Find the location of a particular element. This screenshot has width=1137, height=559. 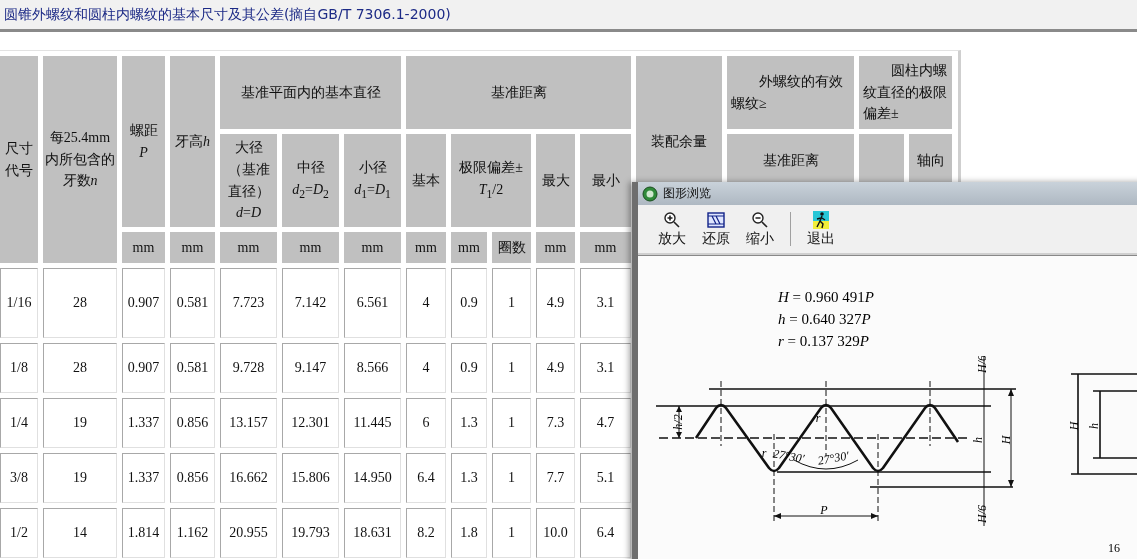

running-person-icon is located at coordinates (821, 219).